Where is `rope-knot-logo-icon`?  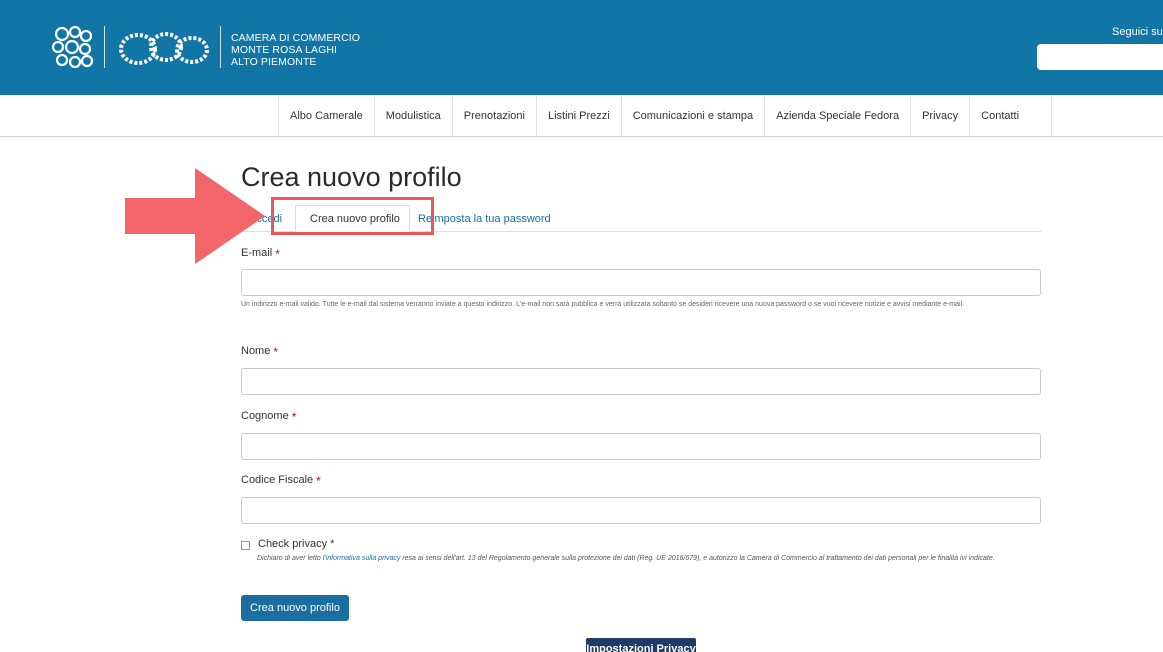 rope-knot-logo-icon is located at coordinates (163, 49).